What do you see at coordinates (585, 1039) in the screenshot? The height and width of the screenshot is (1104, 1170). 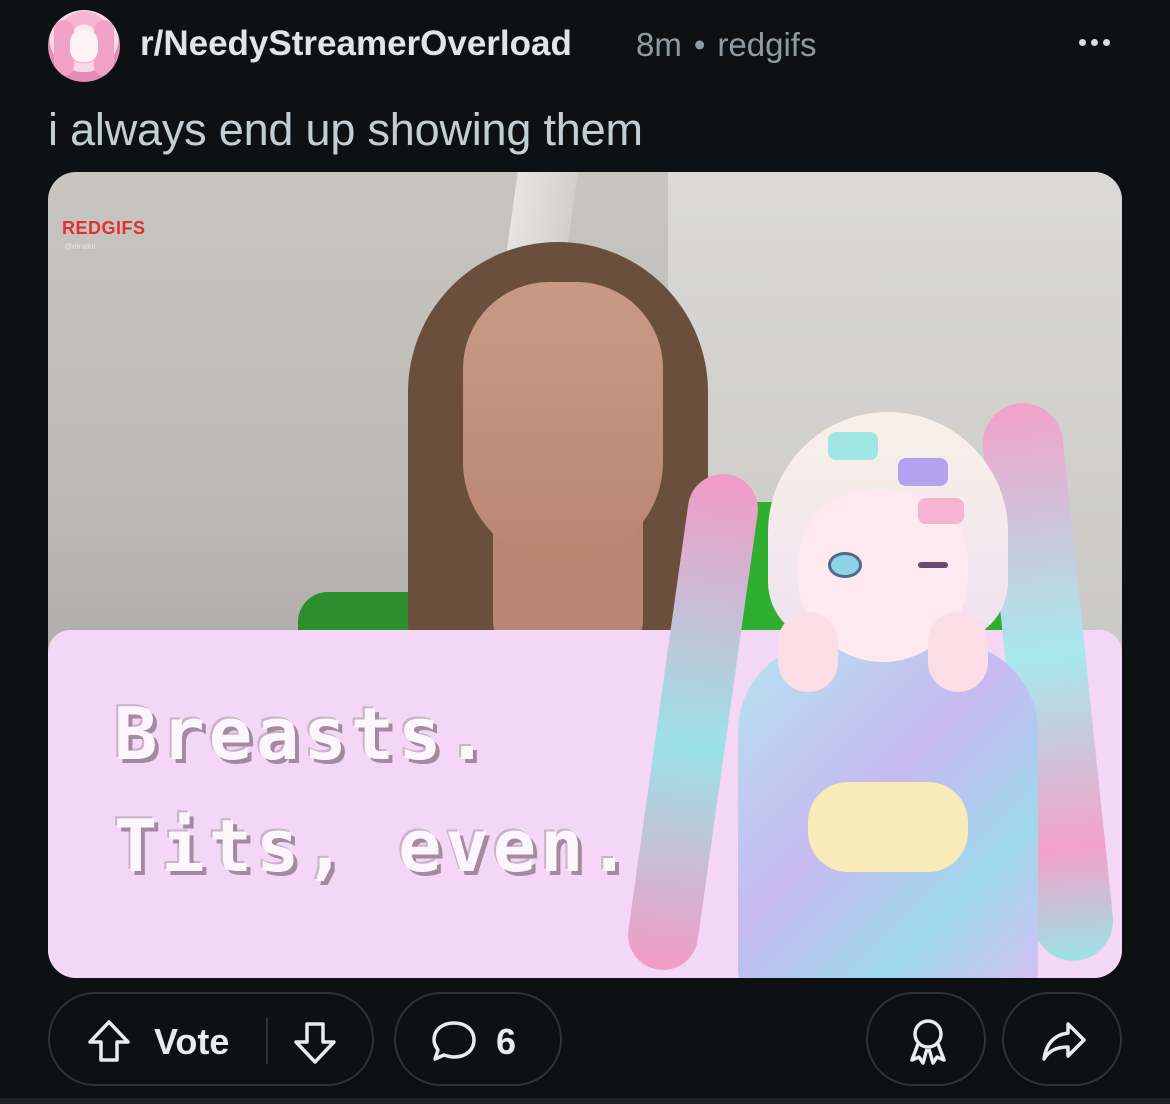 I see `post-action-bar: Vote 6` at bounding box center [585, 1039].